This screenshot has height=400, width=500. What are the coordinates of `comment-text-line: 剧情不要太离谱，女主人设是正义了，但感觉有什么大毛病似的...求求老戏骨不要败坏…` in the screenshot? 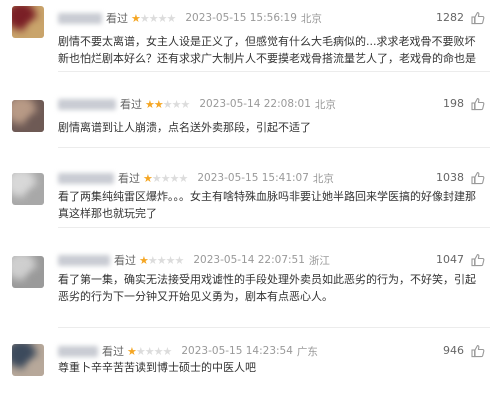 It's located at (267, 41).